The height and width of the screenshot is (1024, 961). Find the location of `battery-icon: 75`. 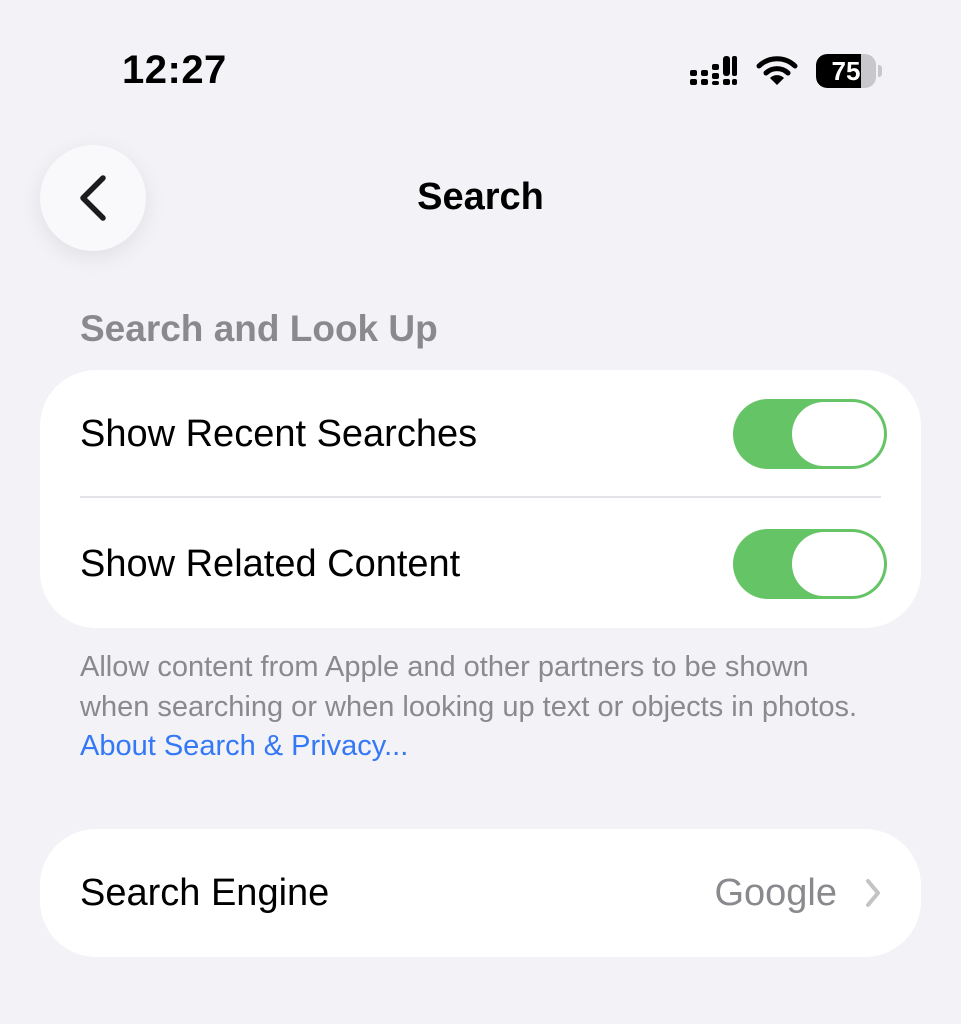

battery-icon: 75 is located at coordinates (849, 71).